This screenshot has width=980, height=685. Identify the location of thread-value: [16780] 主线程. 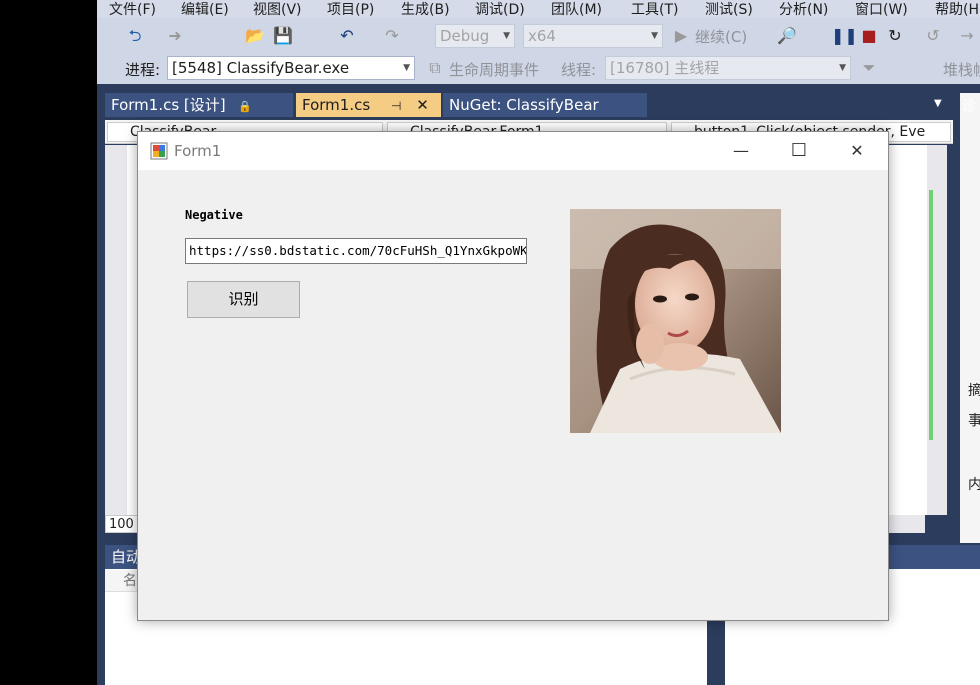
(665, 68).